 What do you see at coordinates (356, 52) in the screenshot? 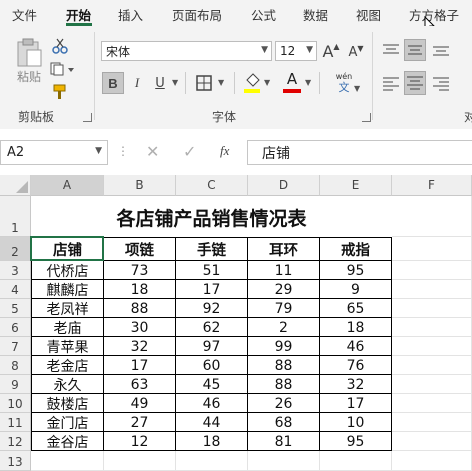
I see `shrink-font-button: A ▼` at bounding box center [356, 52].